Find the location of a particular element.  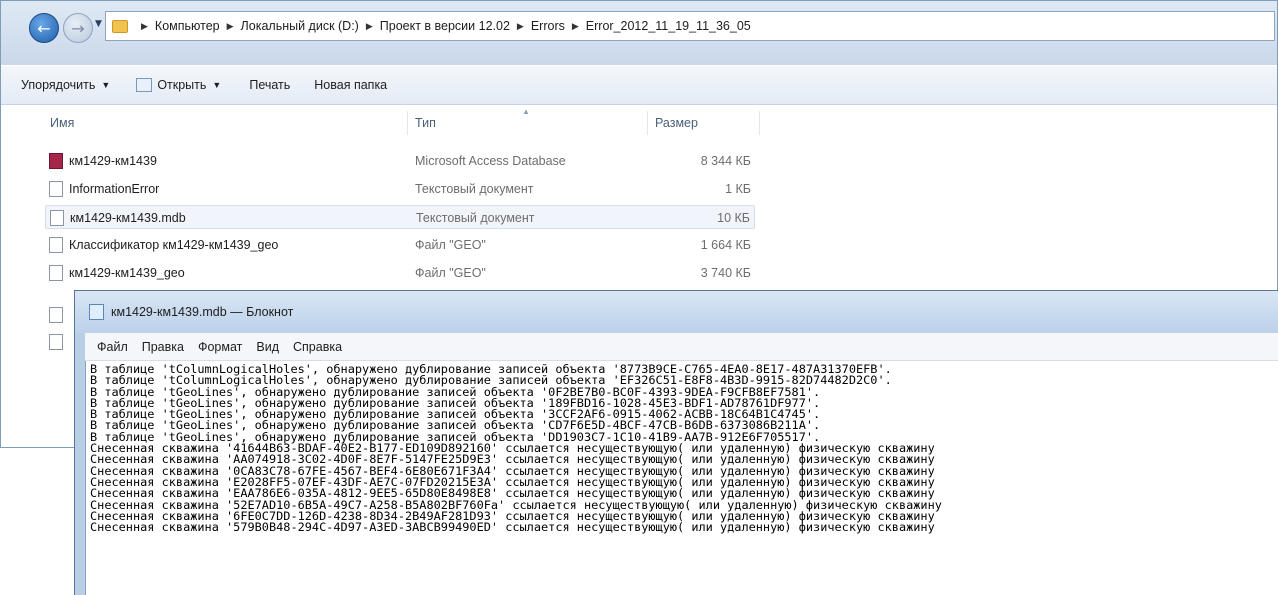

open-label: Открыть is located at coordinates (182, 85).